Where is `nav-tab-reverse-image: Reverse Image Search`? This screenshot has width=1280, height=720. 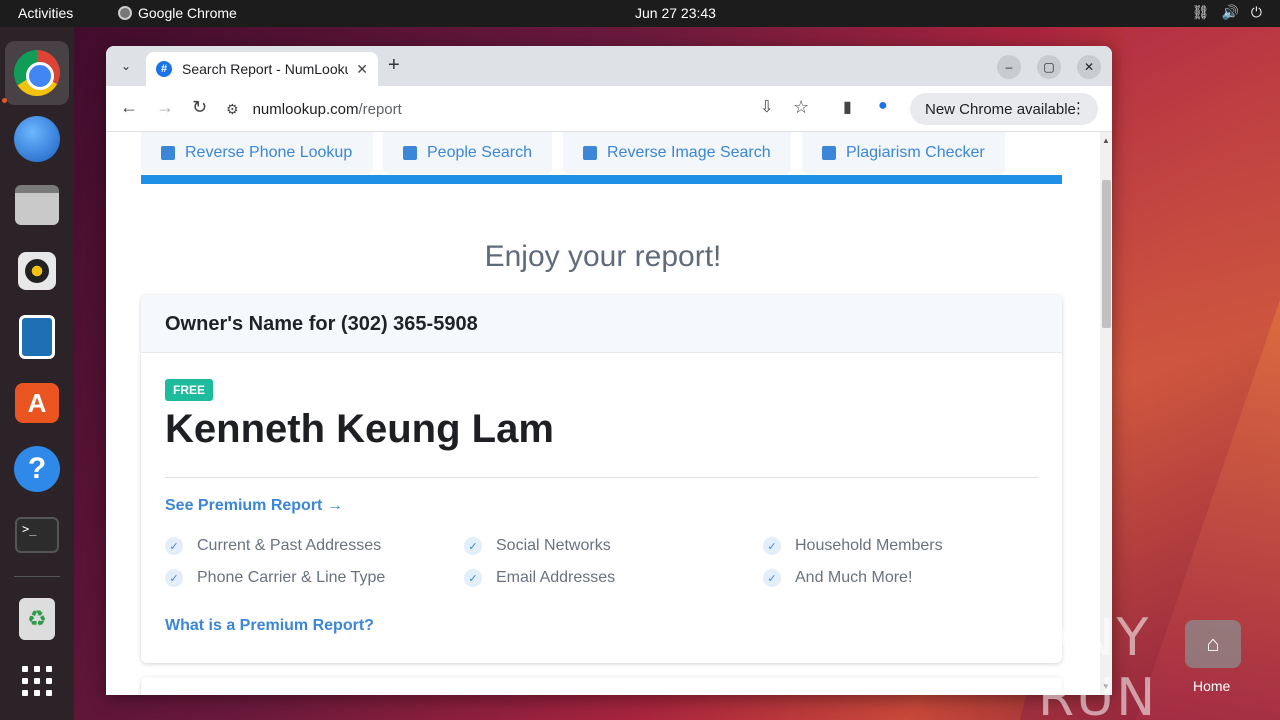
nav-tab-reverse-image: Reverse Image Search is located at coordinates (677, 153).